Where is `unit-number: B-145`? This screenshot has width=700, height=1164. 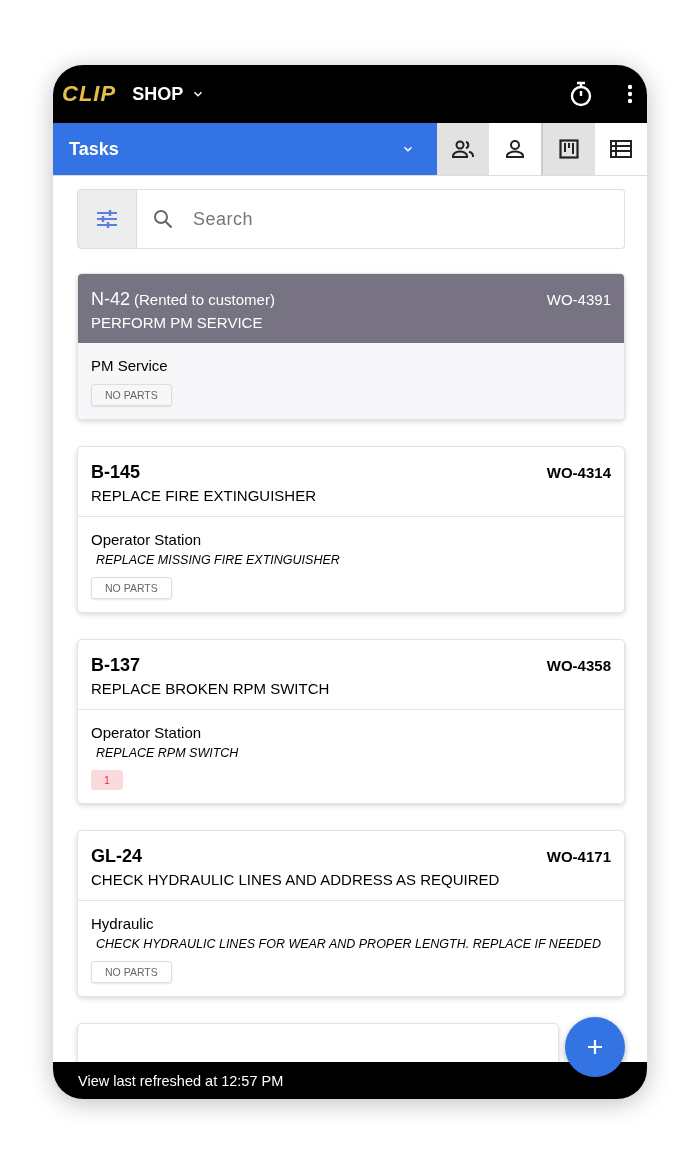 unit-number: B-145 is located at coordinates (116, 472).